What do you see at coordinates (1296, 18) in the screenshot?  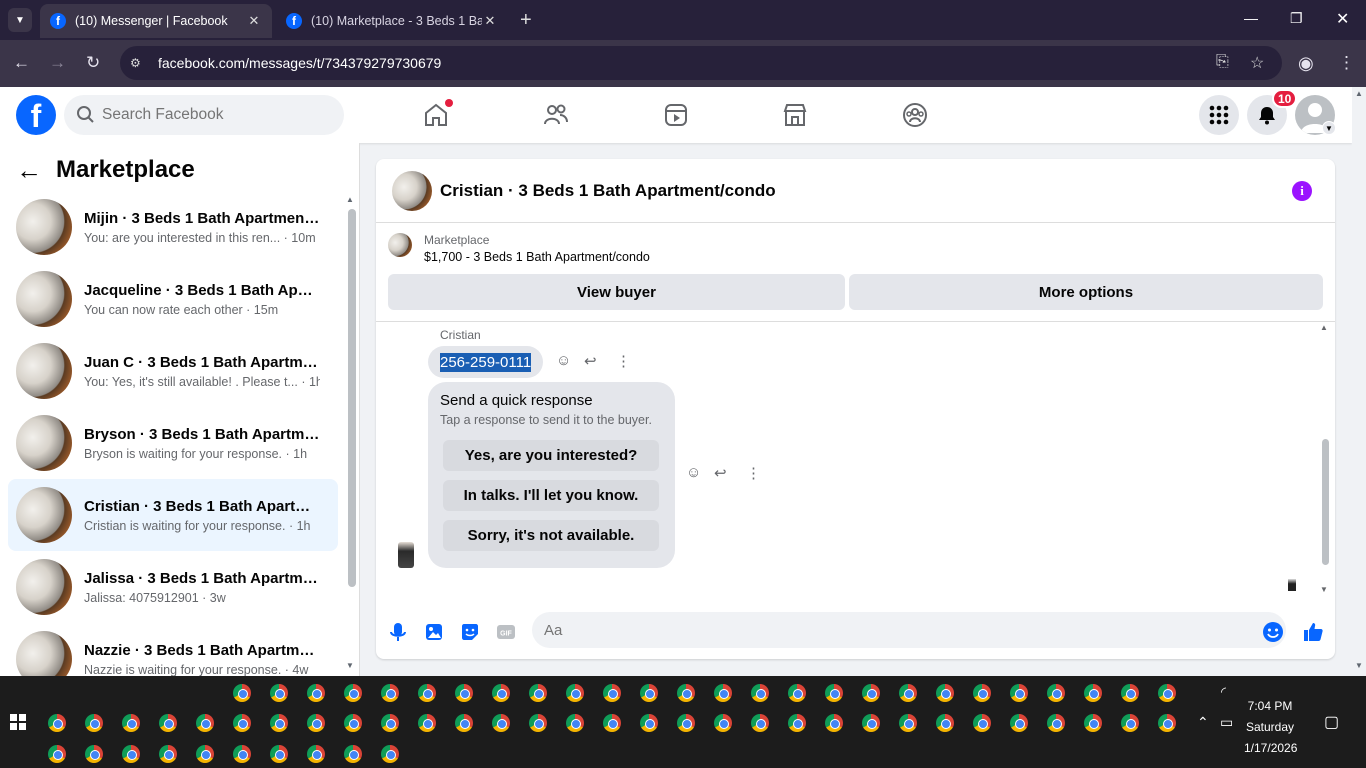 I see `restore-icon: ❐` at bounding box center [1296, 18].